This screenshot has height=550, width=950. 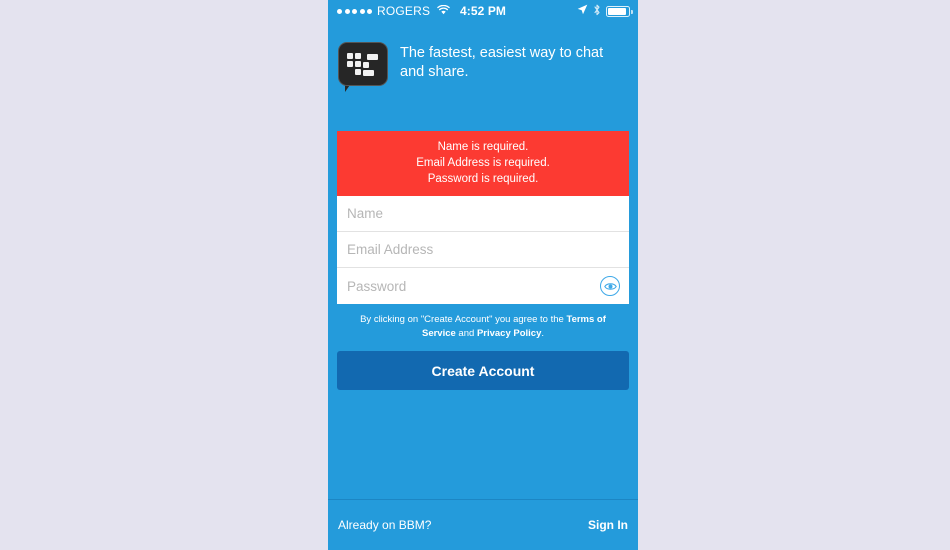 I want to click on email-input, so click(x=483, y=249).